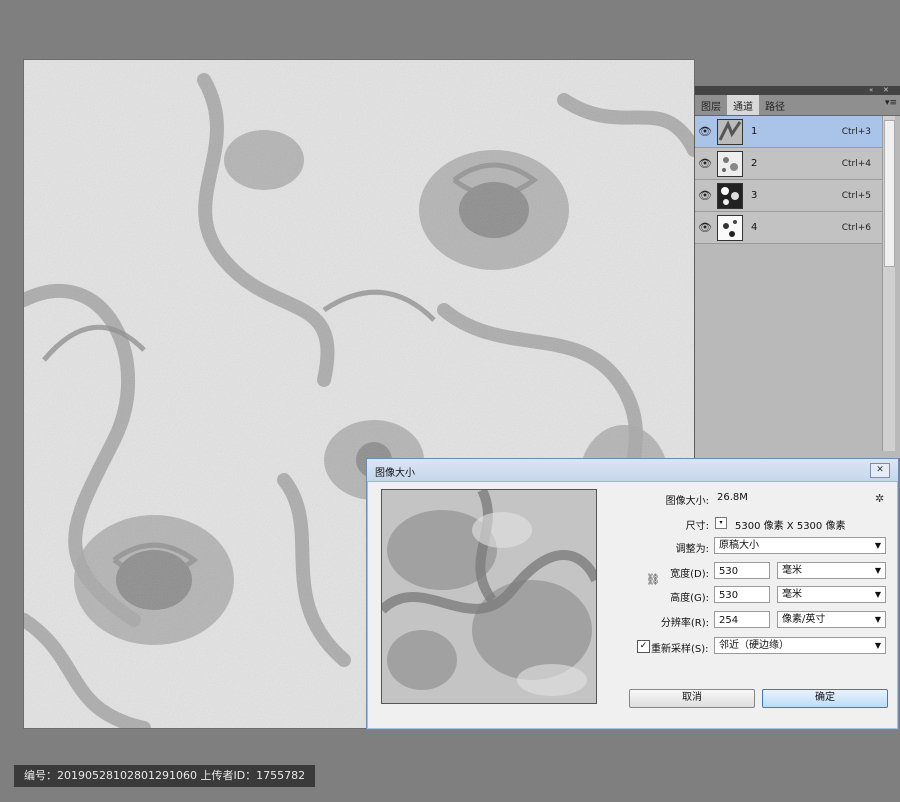 The image size is (900, 802). Describe the element at coordinates (789, 132) in the screenshot. I see `channel-row: 👁 1 Ctrl+3` at that location.